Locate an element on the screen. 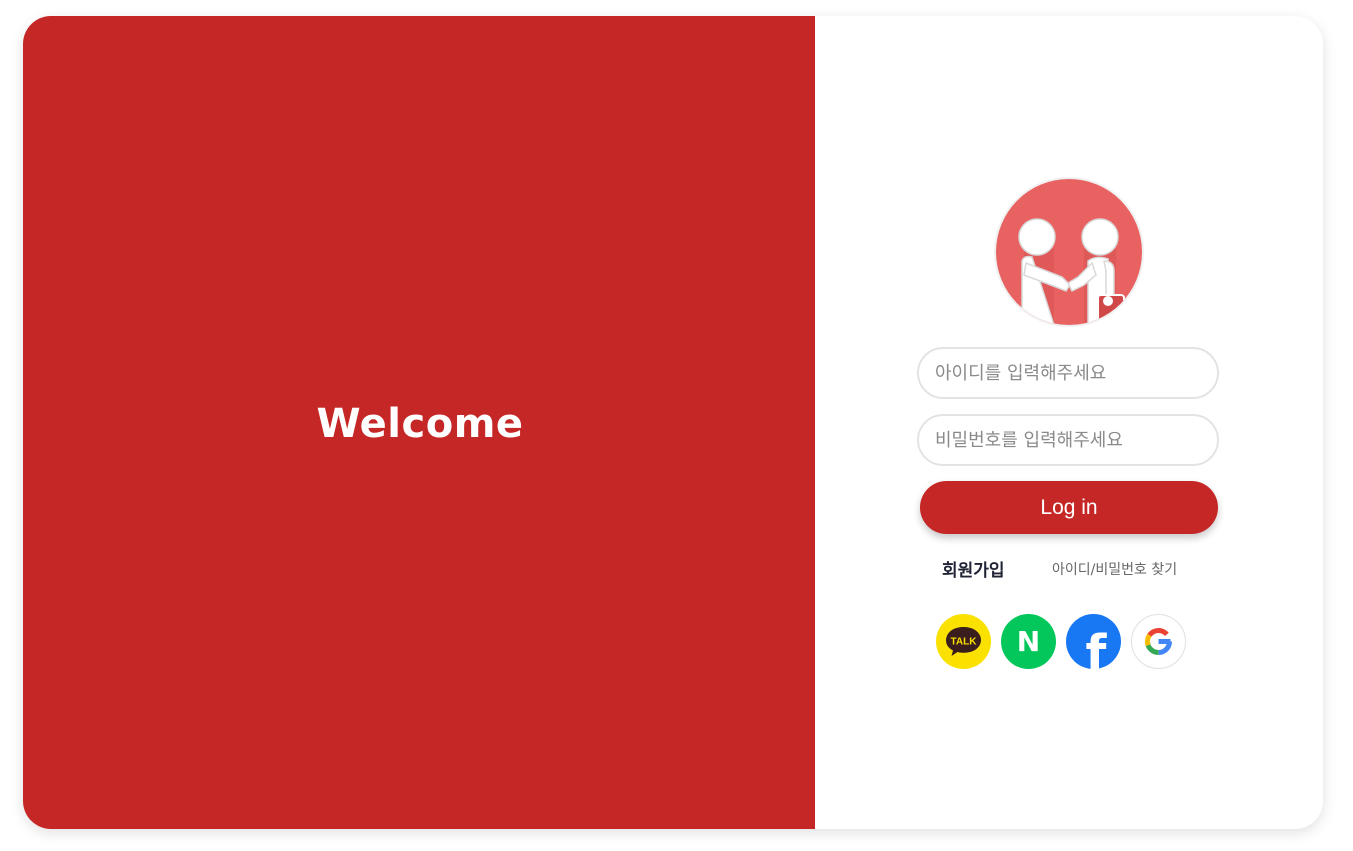  kakao-talk-icon: TALK is located at coordinates (963, 641).